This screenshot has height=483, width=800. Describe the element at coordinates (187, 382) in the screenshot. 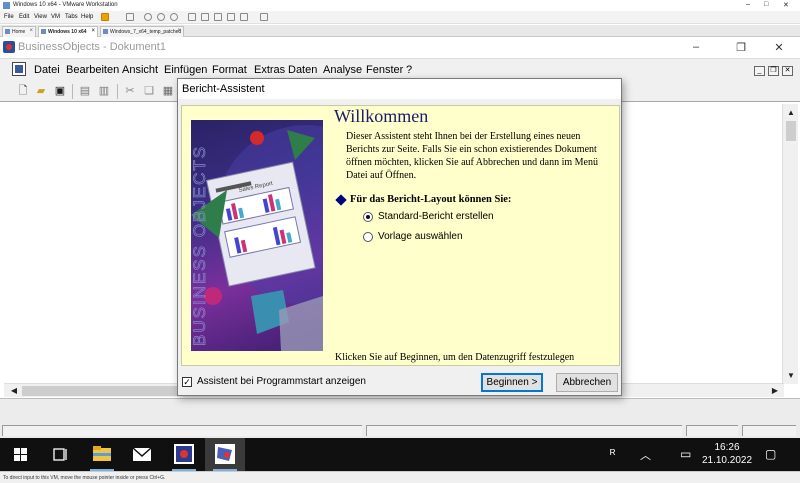

I see `show-at-startup-checkbox: ✓` at that location.